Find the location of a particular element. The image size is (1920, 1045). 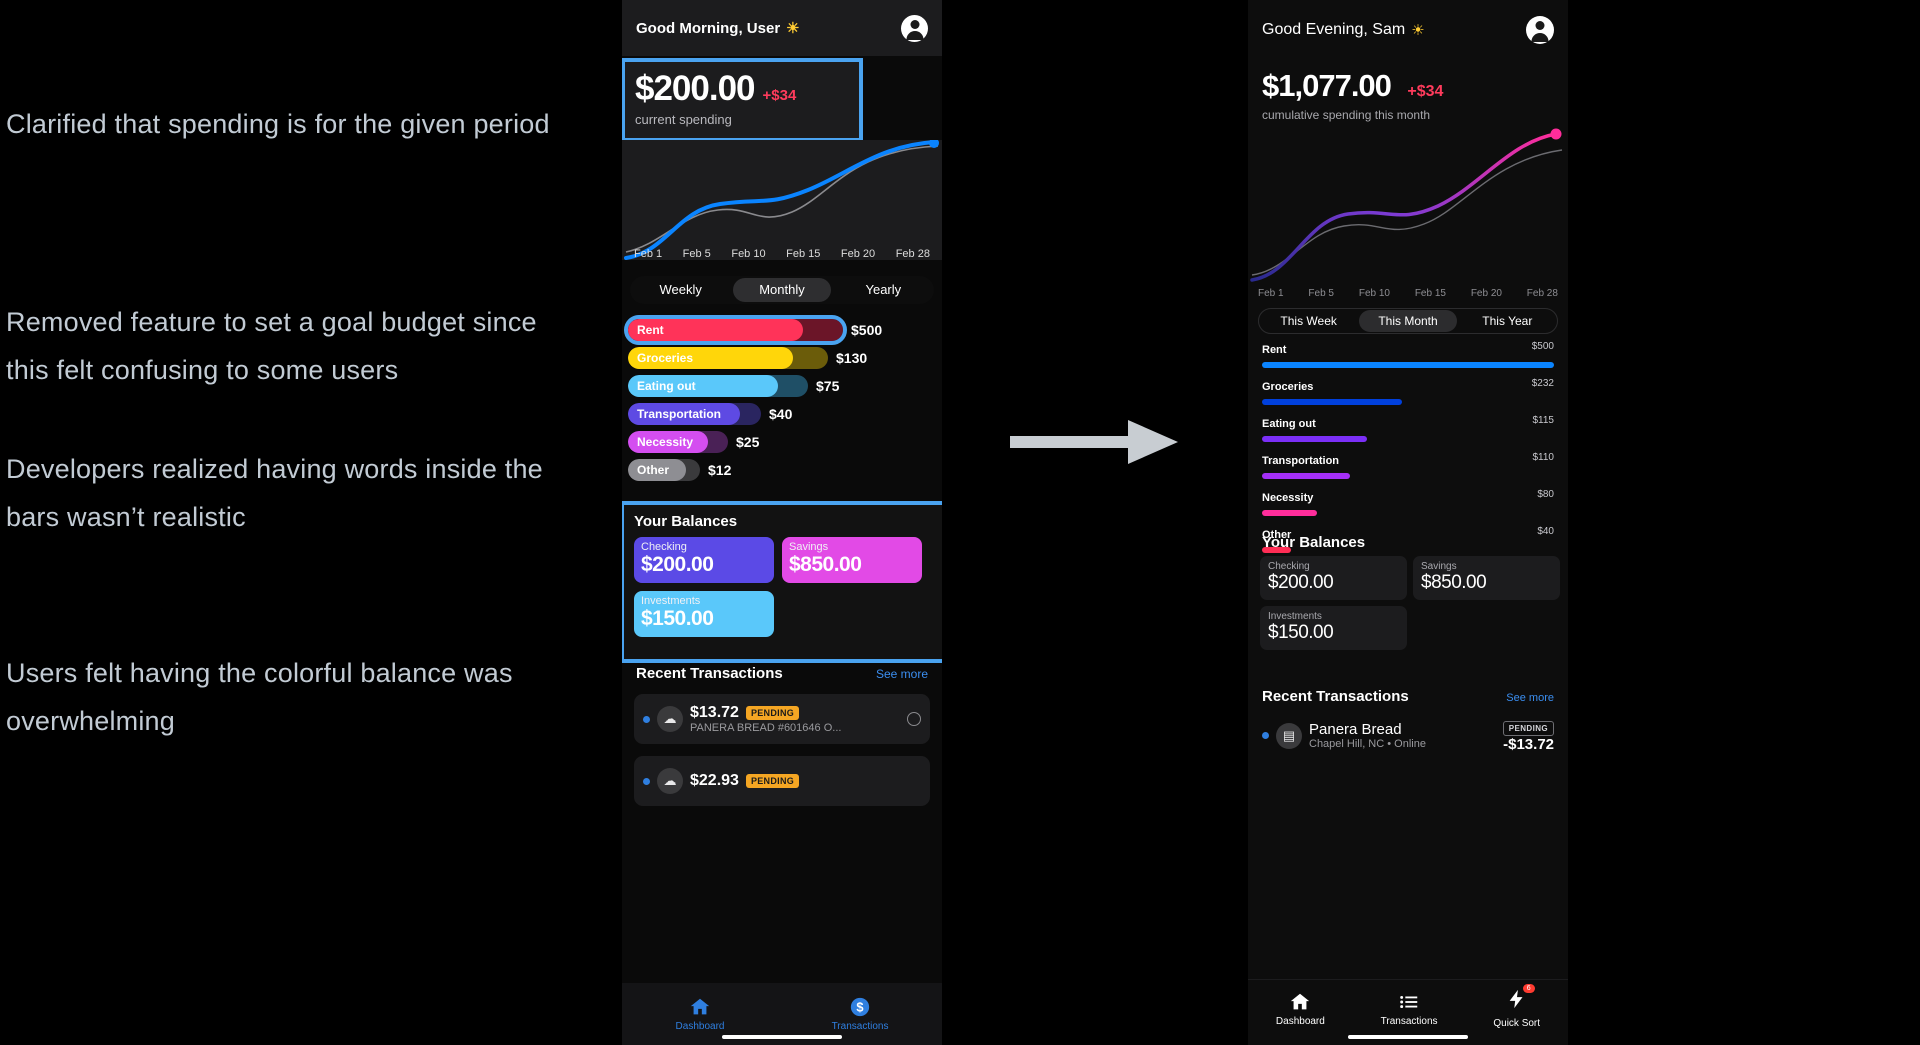

before-category-label: Other is located at coordinates (653, 470).